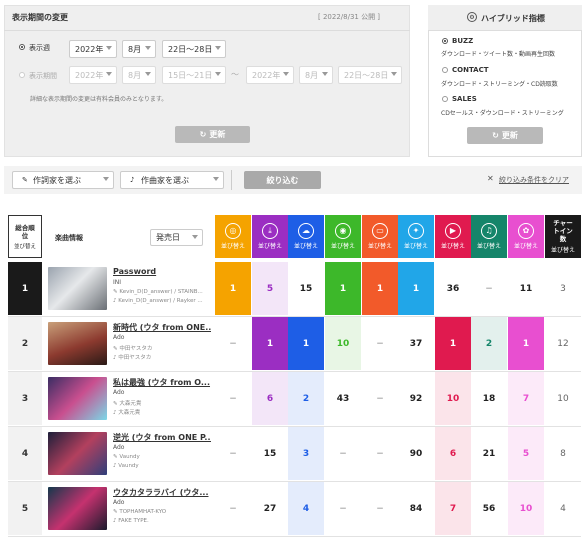  What do you see at coordinates (194, 75) in the screenshot?
I see `range-start-week: 15日〜21日` at bounding box center [194, 75].